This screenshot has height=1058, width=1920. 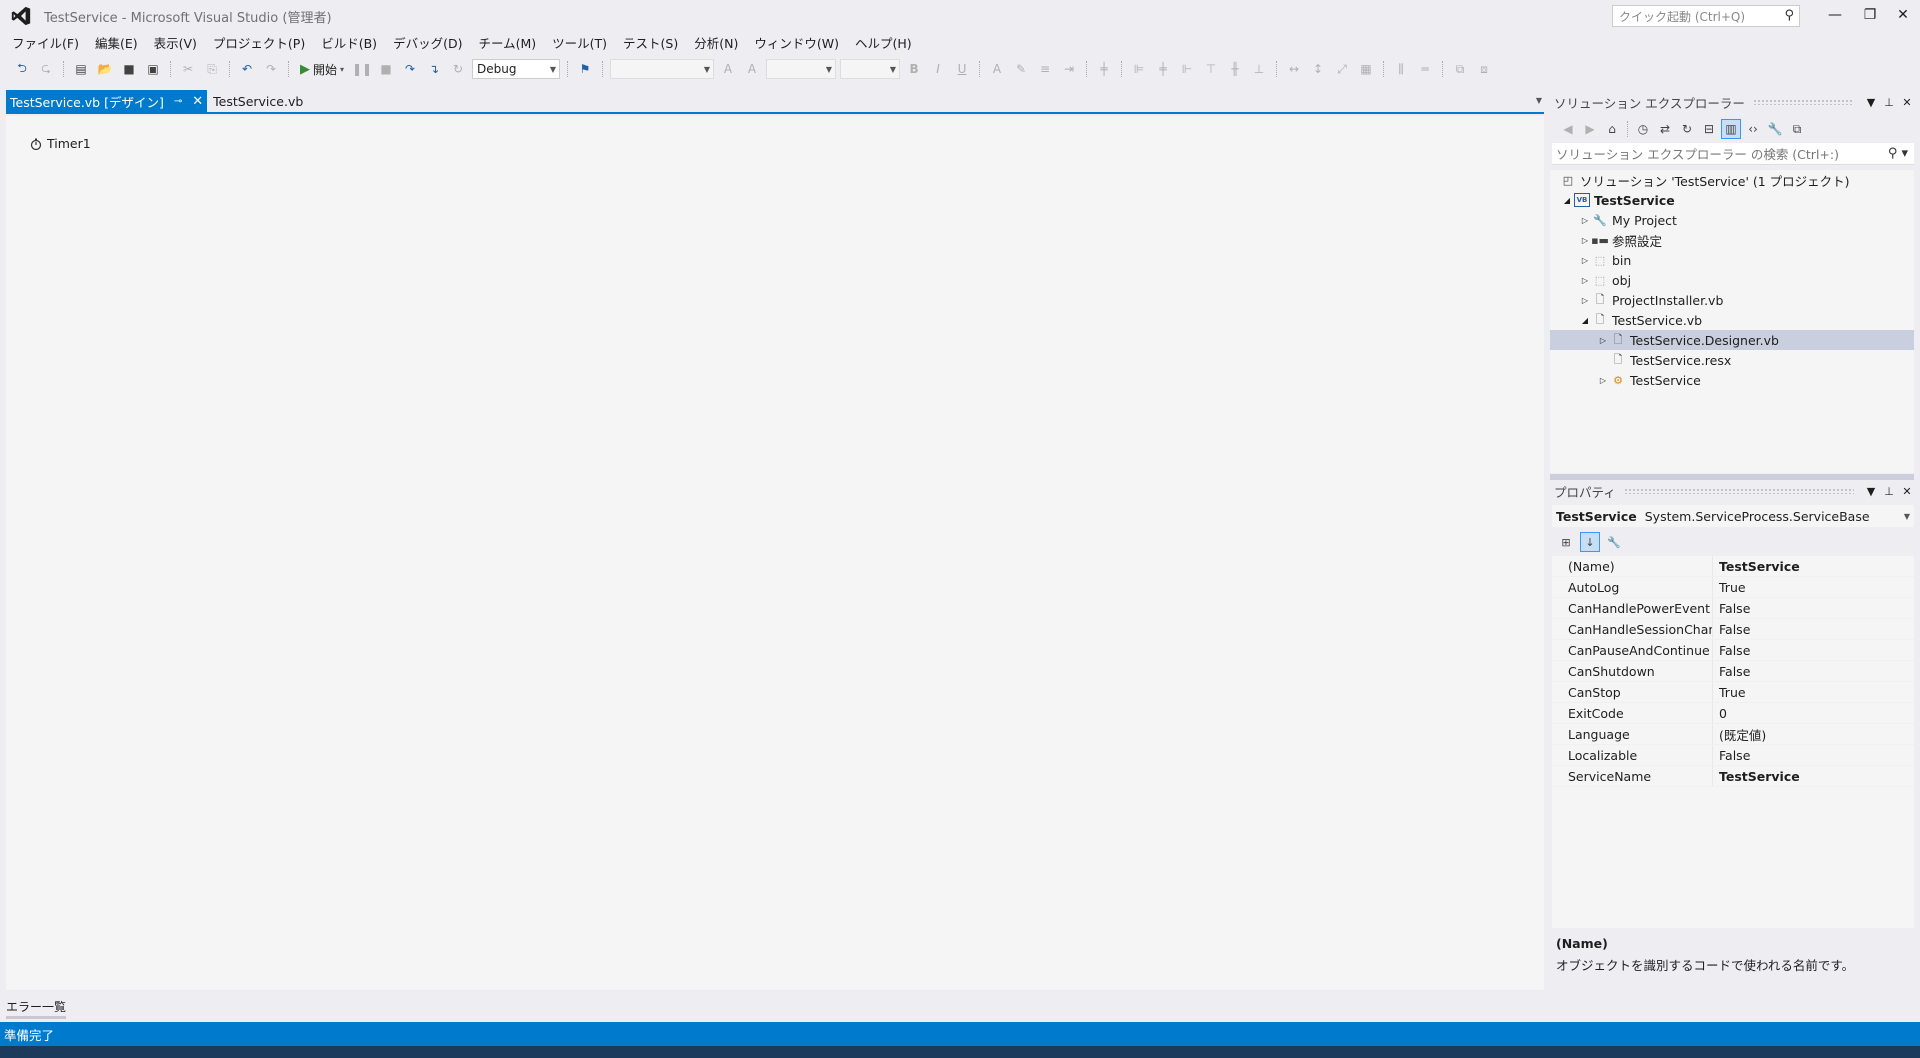 I want to click on tab-list-dropdown-icon: ▼, so click(x=1539, y=100).